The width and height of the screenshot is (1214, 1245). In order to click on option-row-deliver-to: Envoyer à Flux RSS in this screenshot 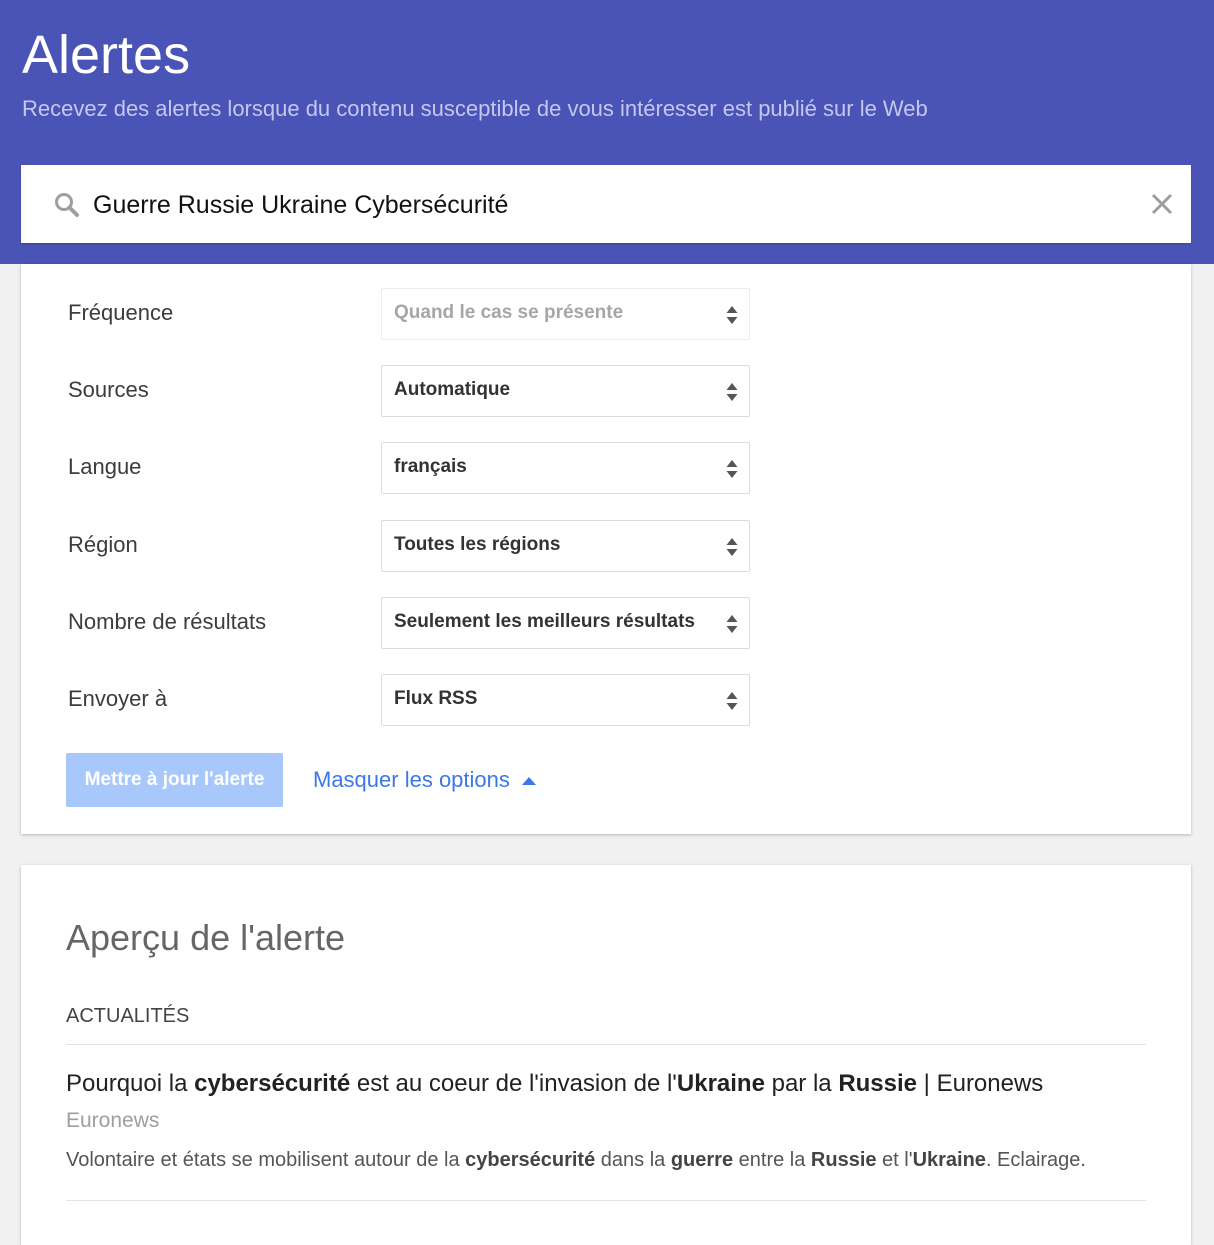, I will do `click(606, 700)`.